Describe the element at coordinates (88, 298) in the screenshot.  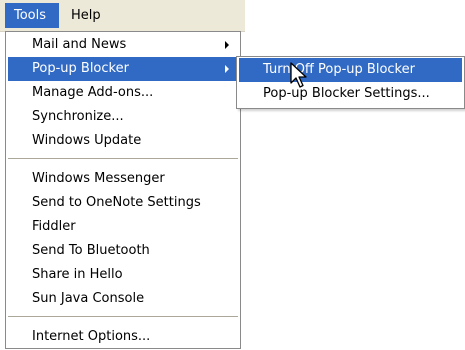
I see `menu-item-label: Sun Java Console` at that location.